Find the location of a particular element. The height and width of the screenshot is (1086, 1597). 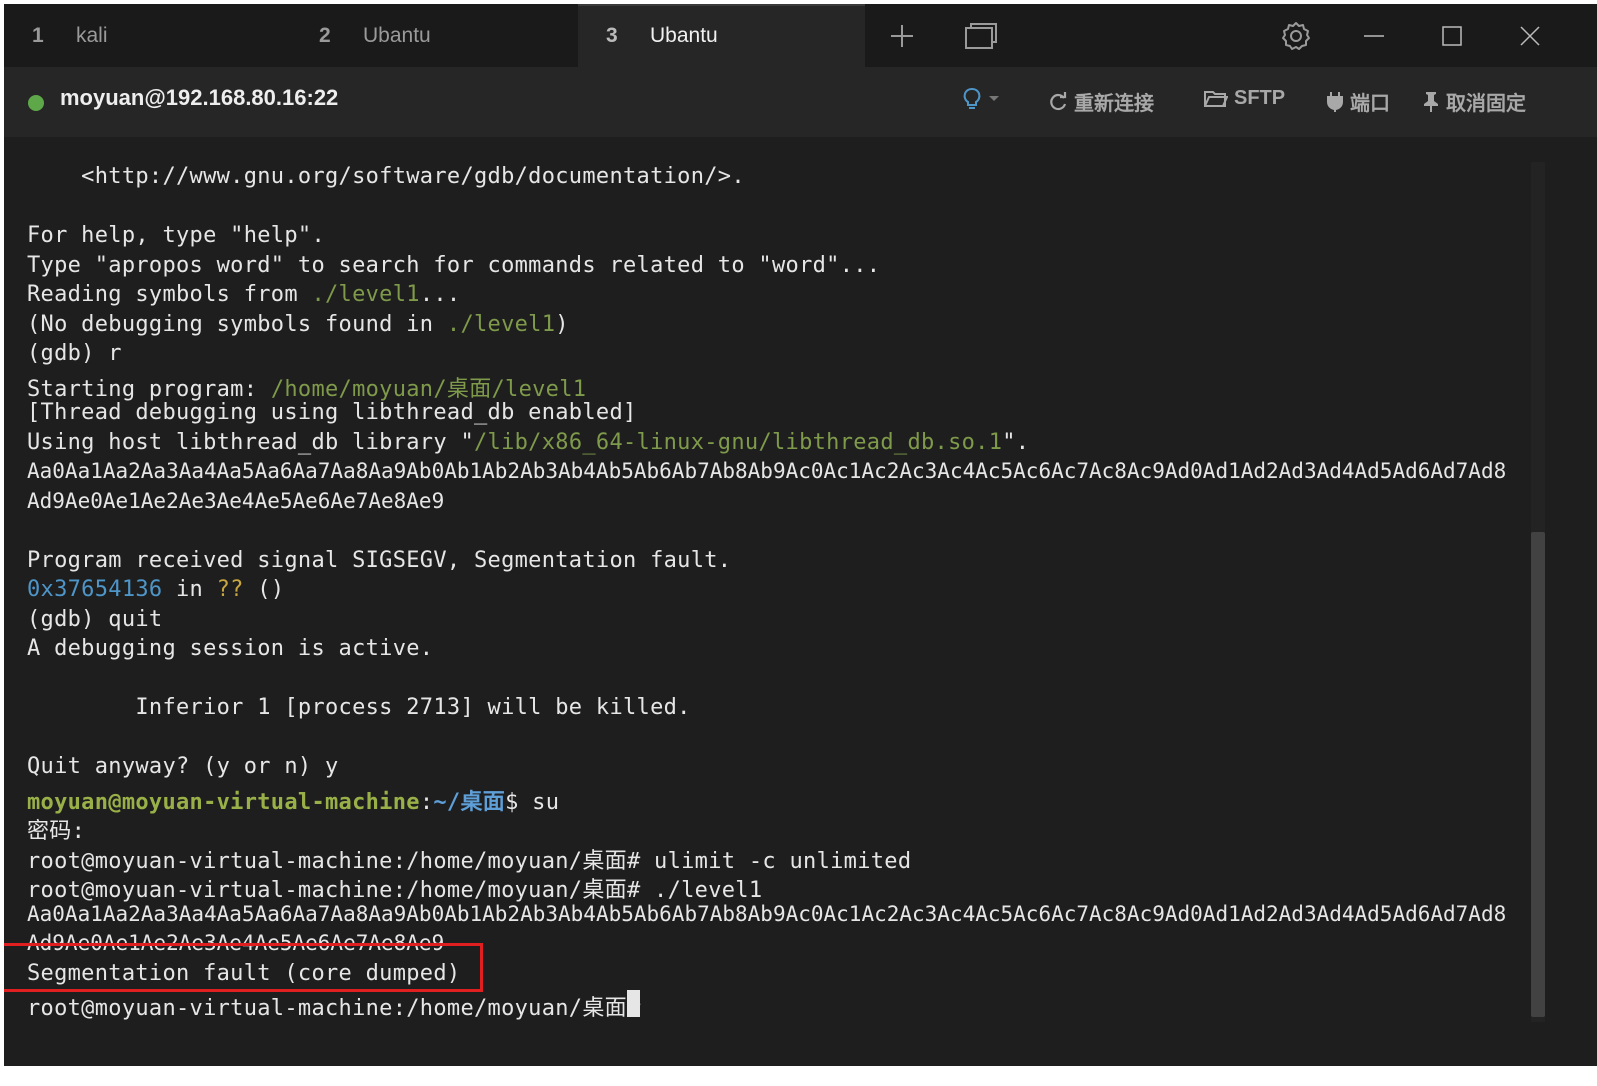

text-cursor is located at coordinates (633, 1003).